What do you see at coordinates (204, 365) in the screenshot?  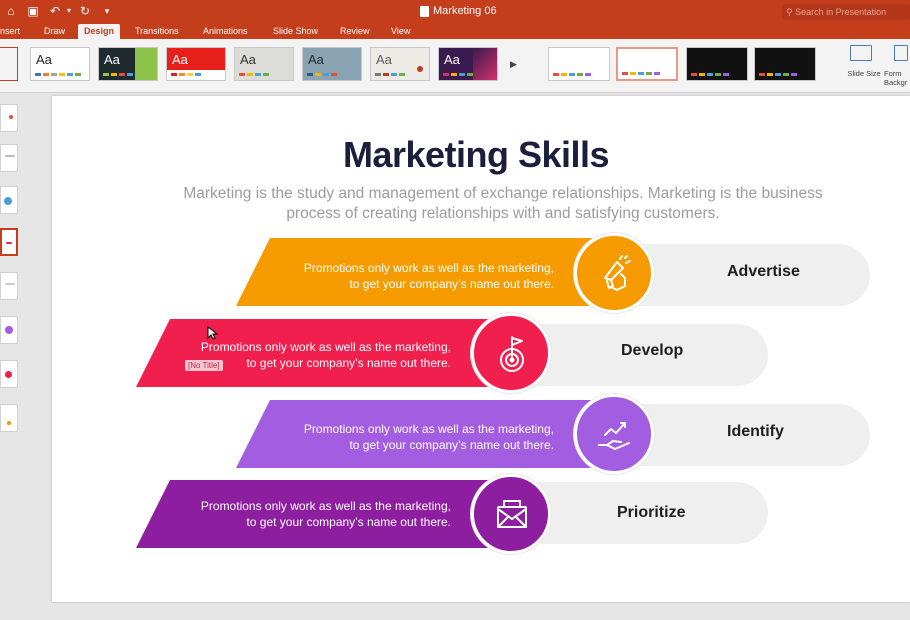 I see `no-title-tag: [No Title]` at bounding box center [204, 365].